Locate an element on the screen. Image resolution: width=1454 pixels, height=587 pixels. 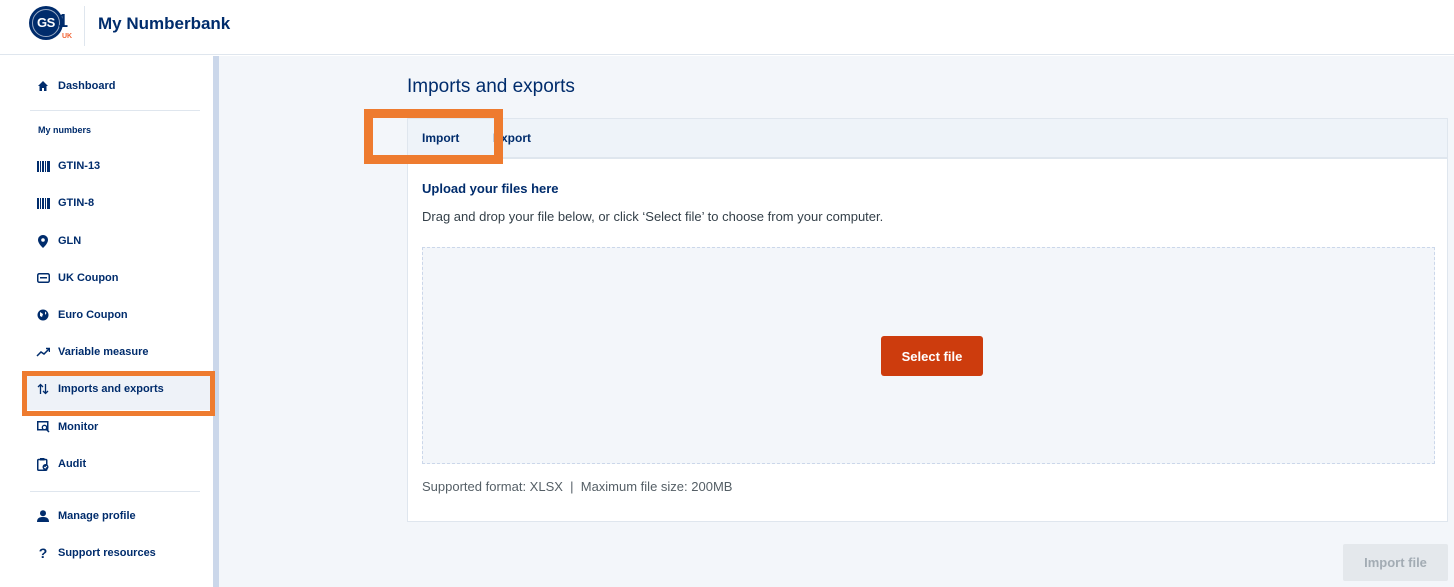
trend-icon is located at coordinates (43, 352).